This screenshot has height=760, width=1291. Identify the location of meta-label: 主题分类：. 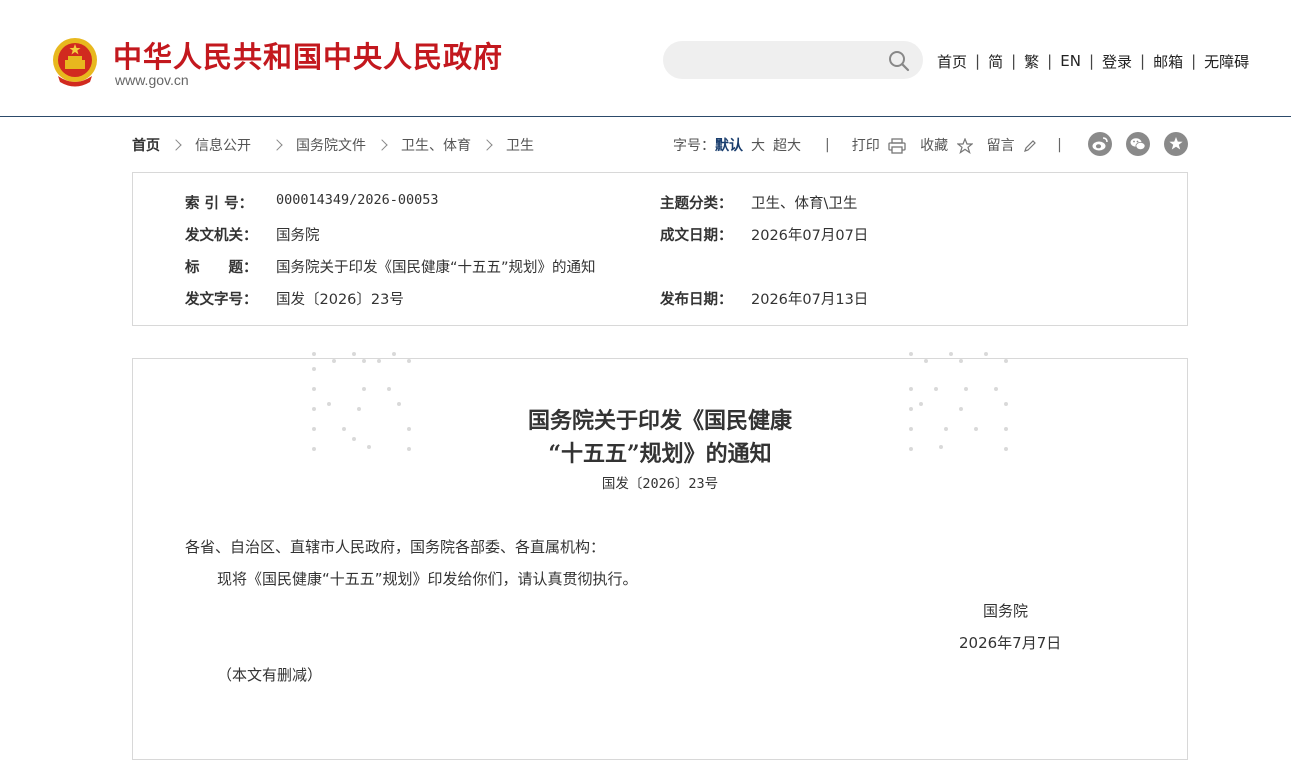
(696, 204).